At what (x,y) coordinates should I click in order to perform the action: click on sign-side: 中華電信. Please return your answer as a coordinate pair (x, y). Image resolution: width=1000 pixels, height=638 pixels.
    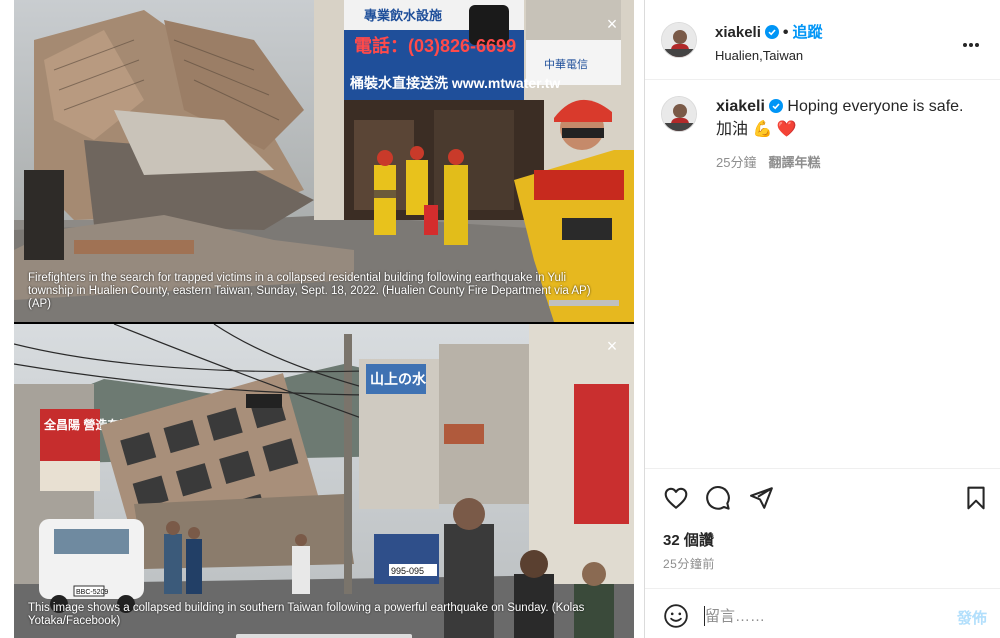
    Looking at the image, I should click on (566, 64).